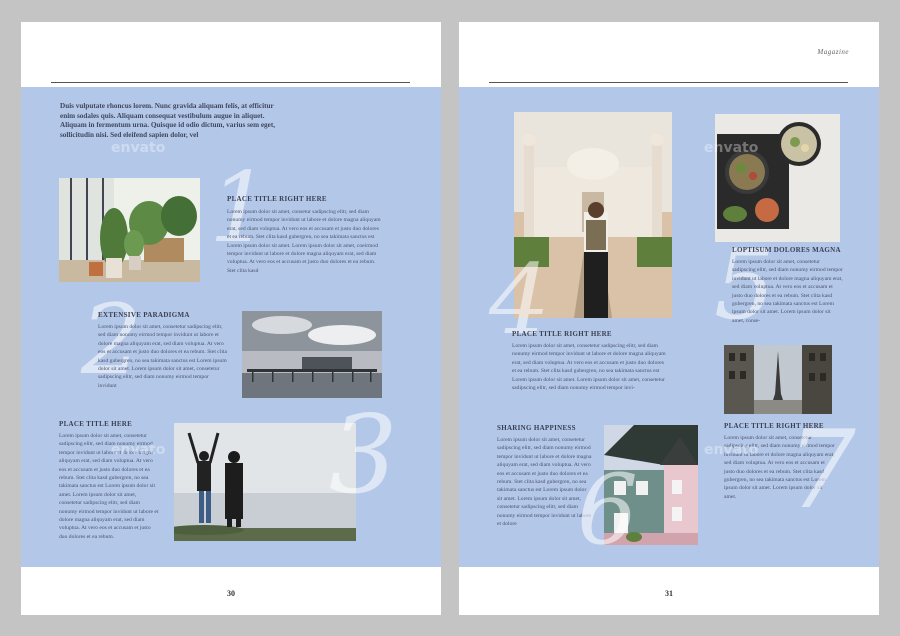 This screenshot has height=636, width=900. What do you see at coordinates (363, 455) in the screenshot?
I see `section-number: 3` at bounding box center [363, 455].